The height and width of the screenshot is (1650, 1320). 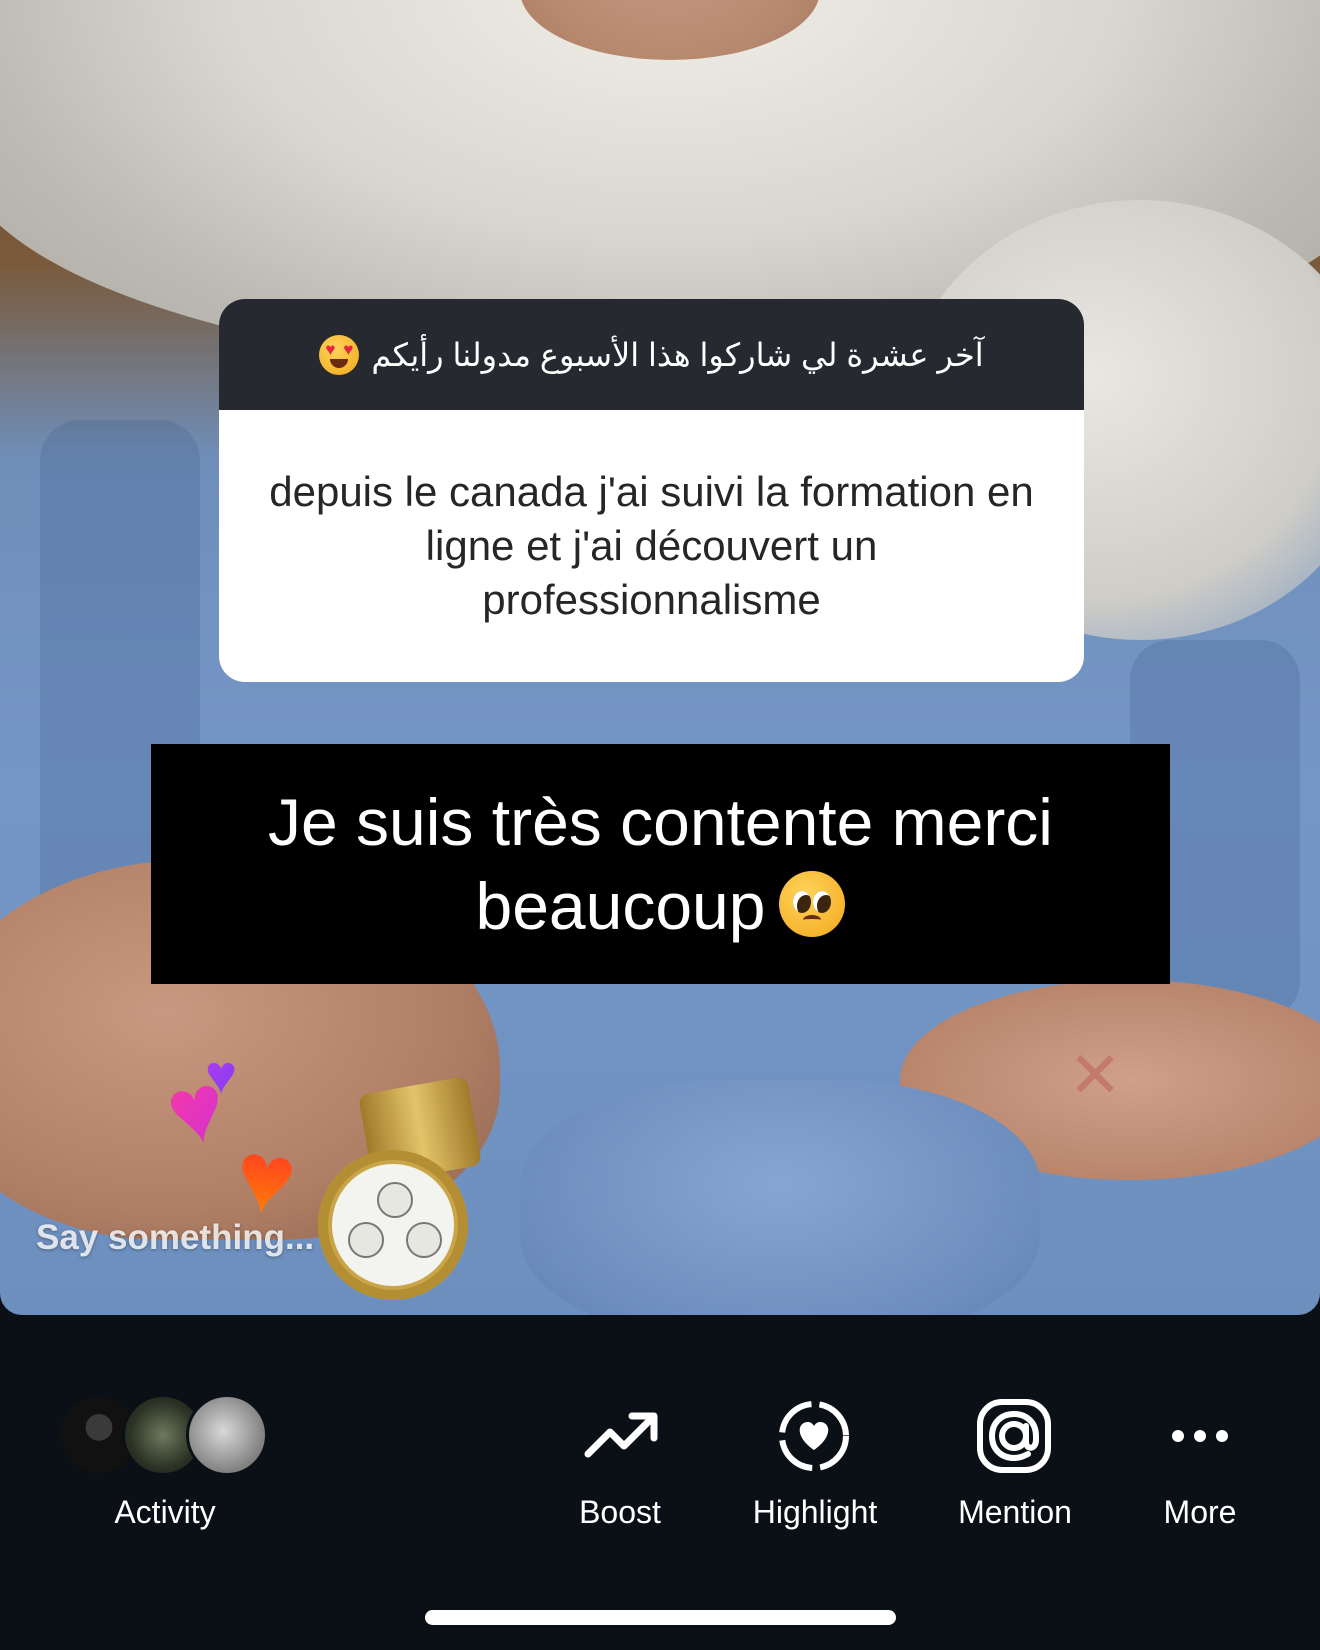 What do you see at coordinates (1200, 1512) in the screenshot?
I see `more-button: More` at bounding box center [1200, 1512].